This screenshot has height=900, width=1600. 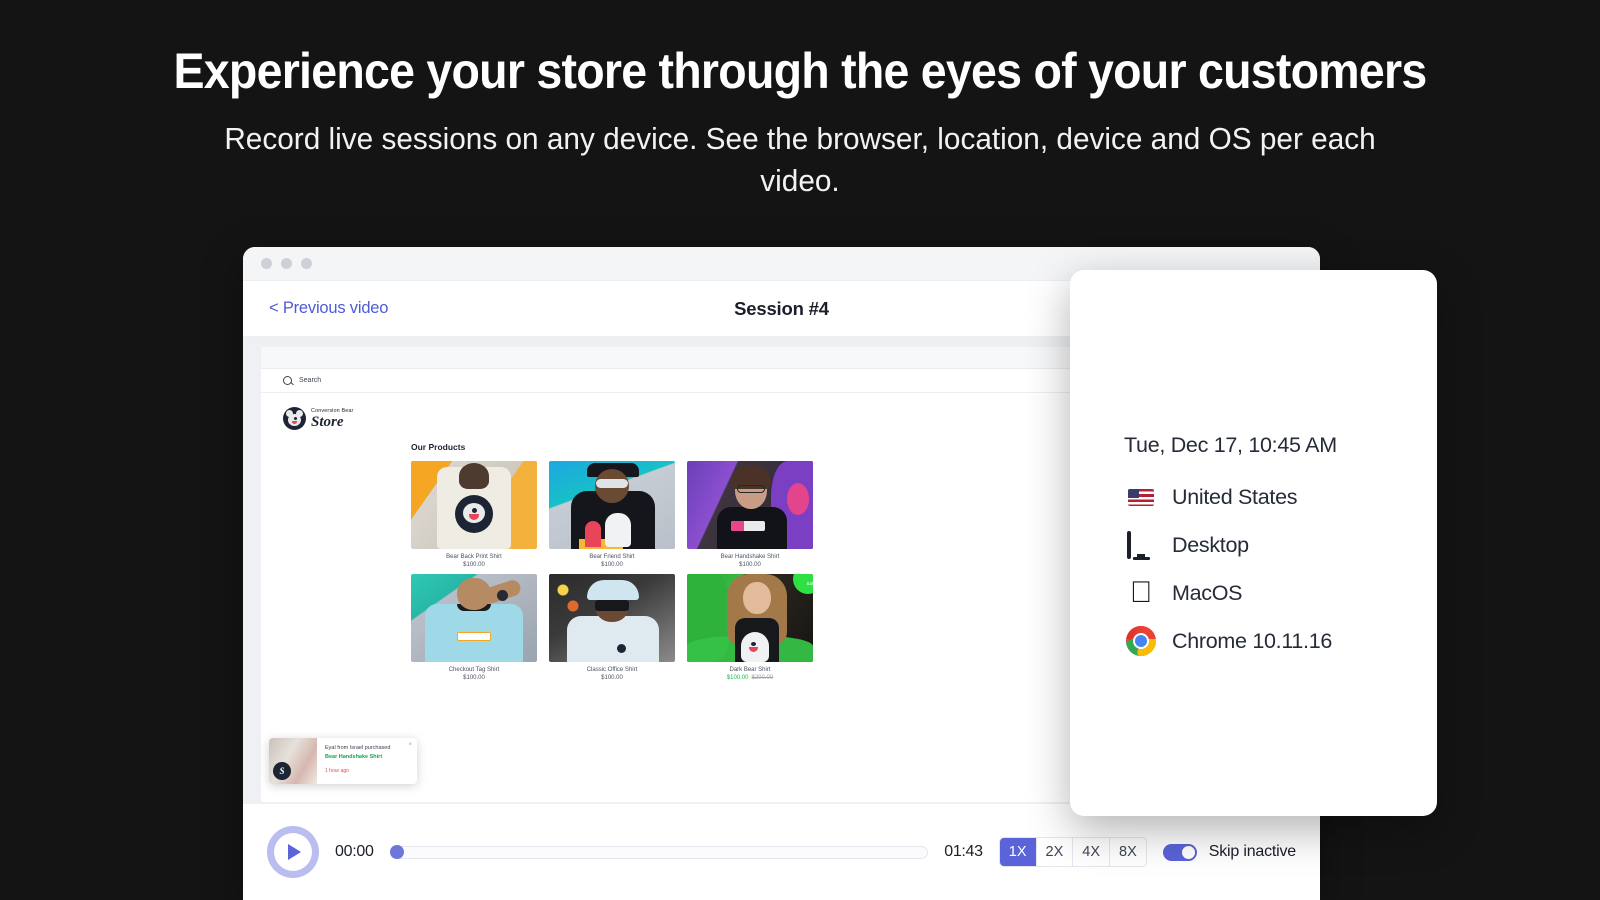 What do you see at coordinates (367, 757) in the screenshot?
I see `notification-product: Bear Handshake Shirt` at bounding box center [367, 757].